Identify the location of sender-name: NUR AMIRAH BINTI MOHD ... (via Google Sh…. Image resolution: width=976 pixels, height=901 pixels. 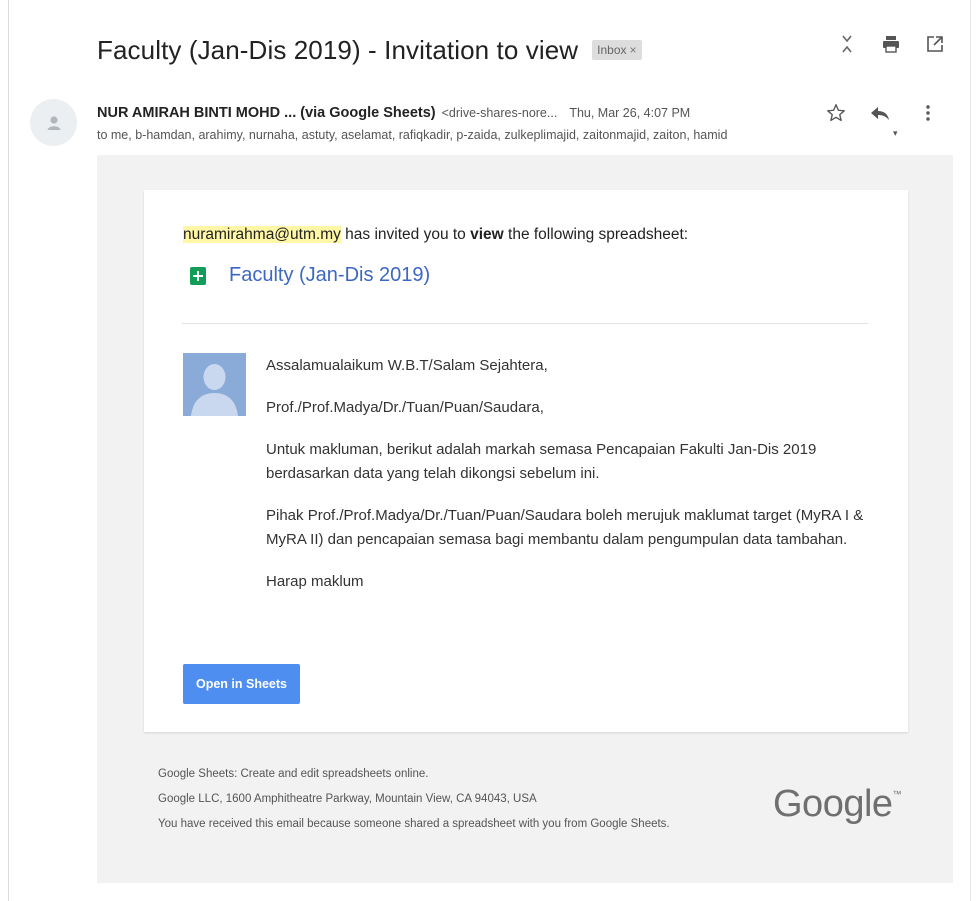
(266, 113).